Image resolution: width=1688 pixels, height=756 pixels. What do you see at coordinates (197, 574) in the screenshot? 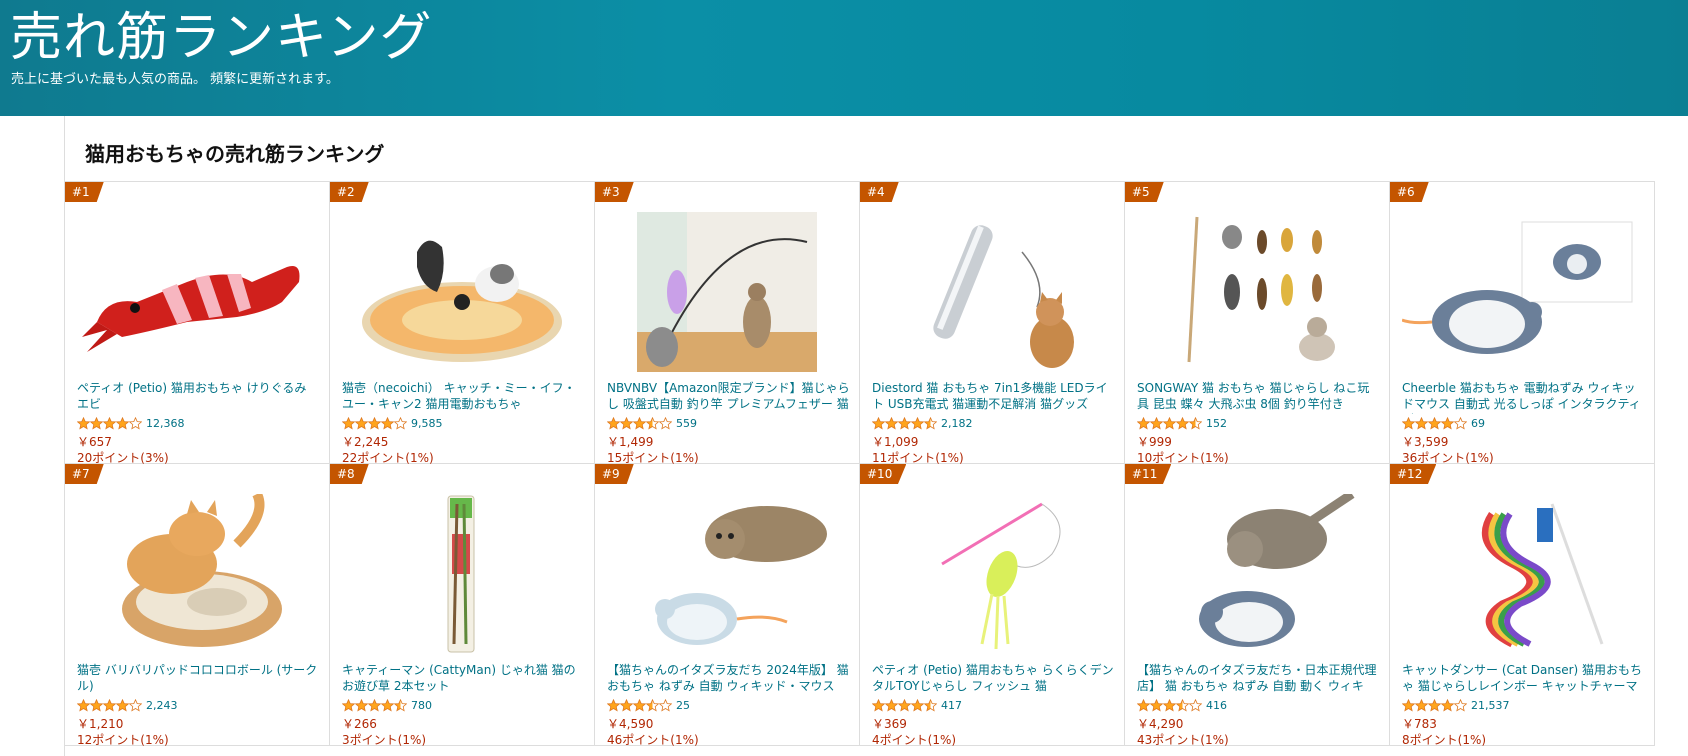
I see `scratch-circle-icon` at bounding box center [197, 574].